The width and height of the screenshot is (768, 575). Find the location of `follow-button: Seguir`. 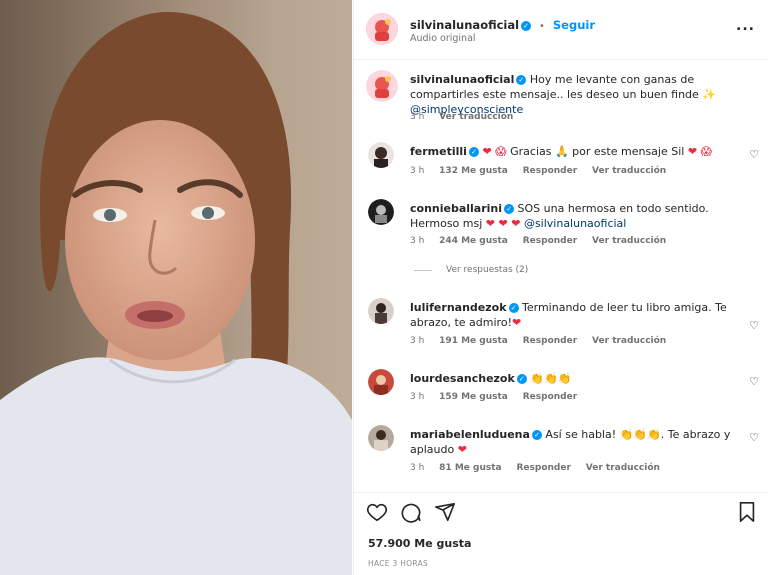

follow-button: Seguir is located at coordinates (574, 25).